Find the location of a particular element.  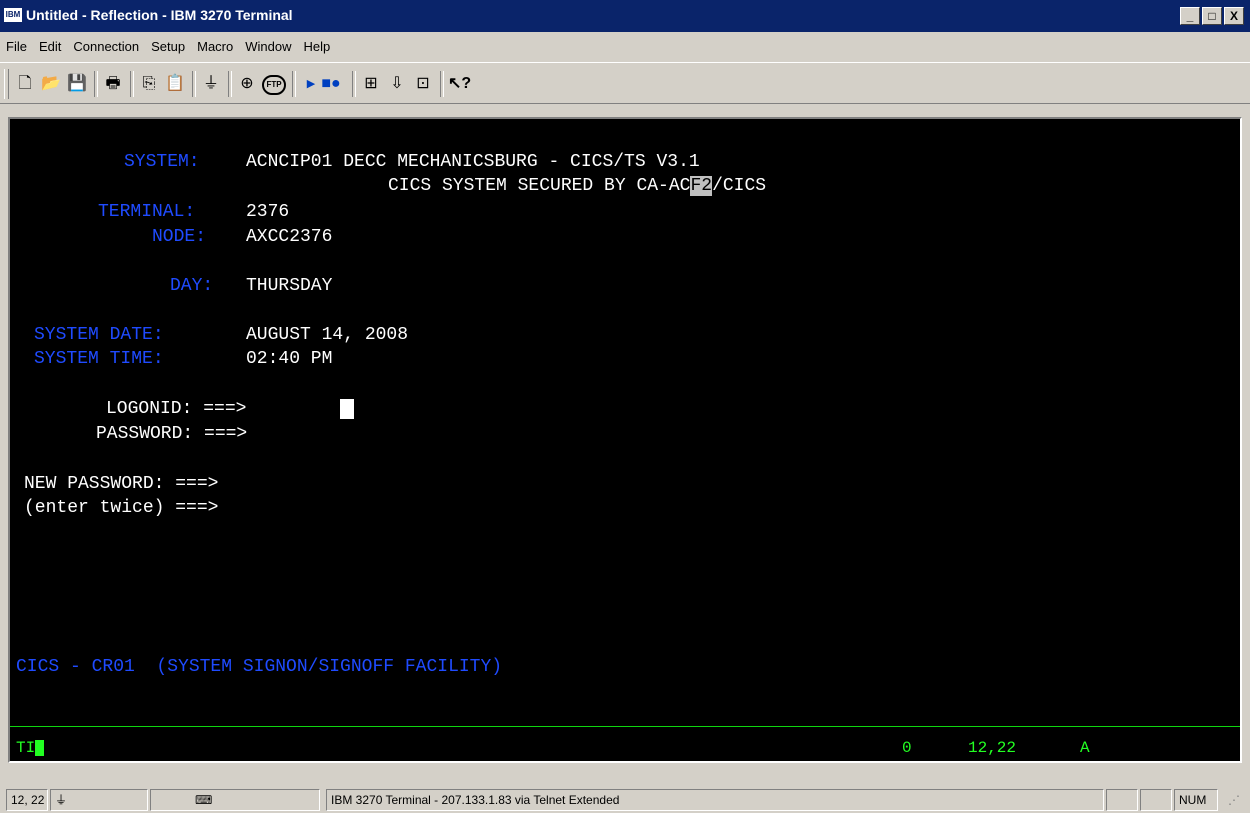

secured-line: CICS SYSTEM SECURED BY CA-ACF2/CICS is located at coordinates (577, 186).